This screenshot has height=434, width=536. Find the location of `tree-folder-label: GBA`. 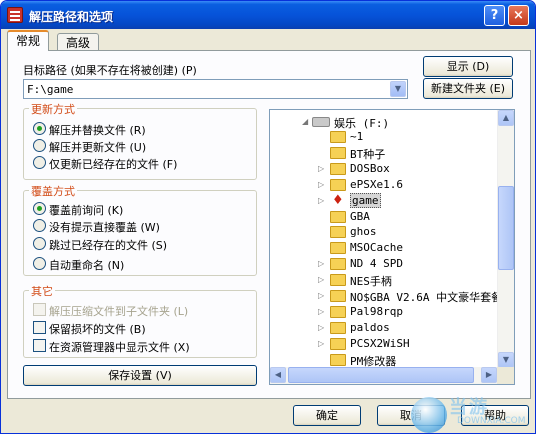

tree-folder-label: GBA is located at coordinates (360, 216).